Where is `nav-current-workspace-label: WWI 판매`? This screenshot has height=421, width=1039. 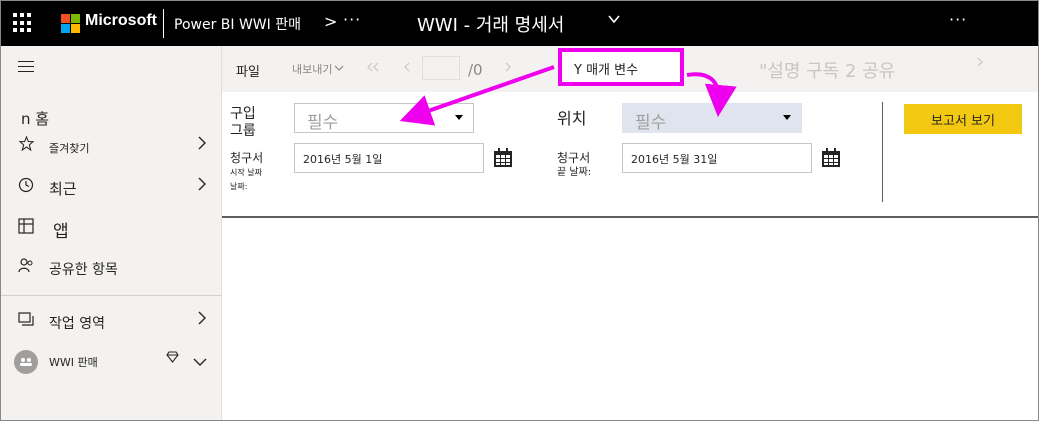 nav-current-workspace-label: WWI 판매 is located at coordinates (73, 362).